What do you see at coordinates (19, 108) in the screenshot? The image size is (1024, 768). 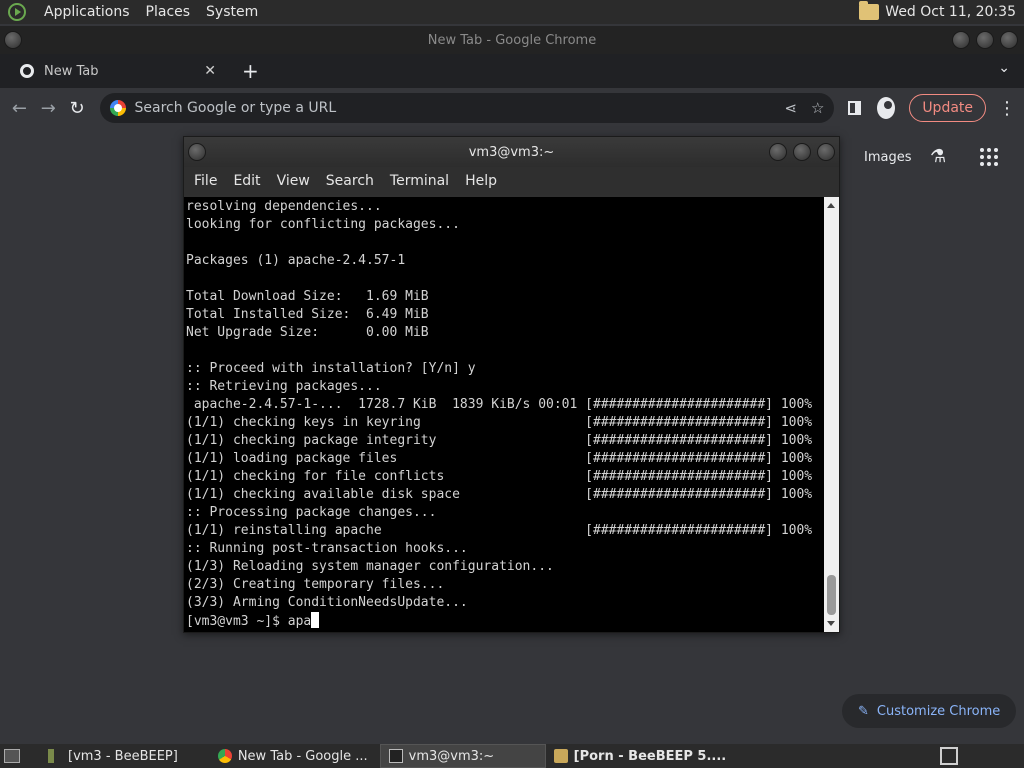 I see `back-arrow-icon: ←` at bounding box center [19, 108].